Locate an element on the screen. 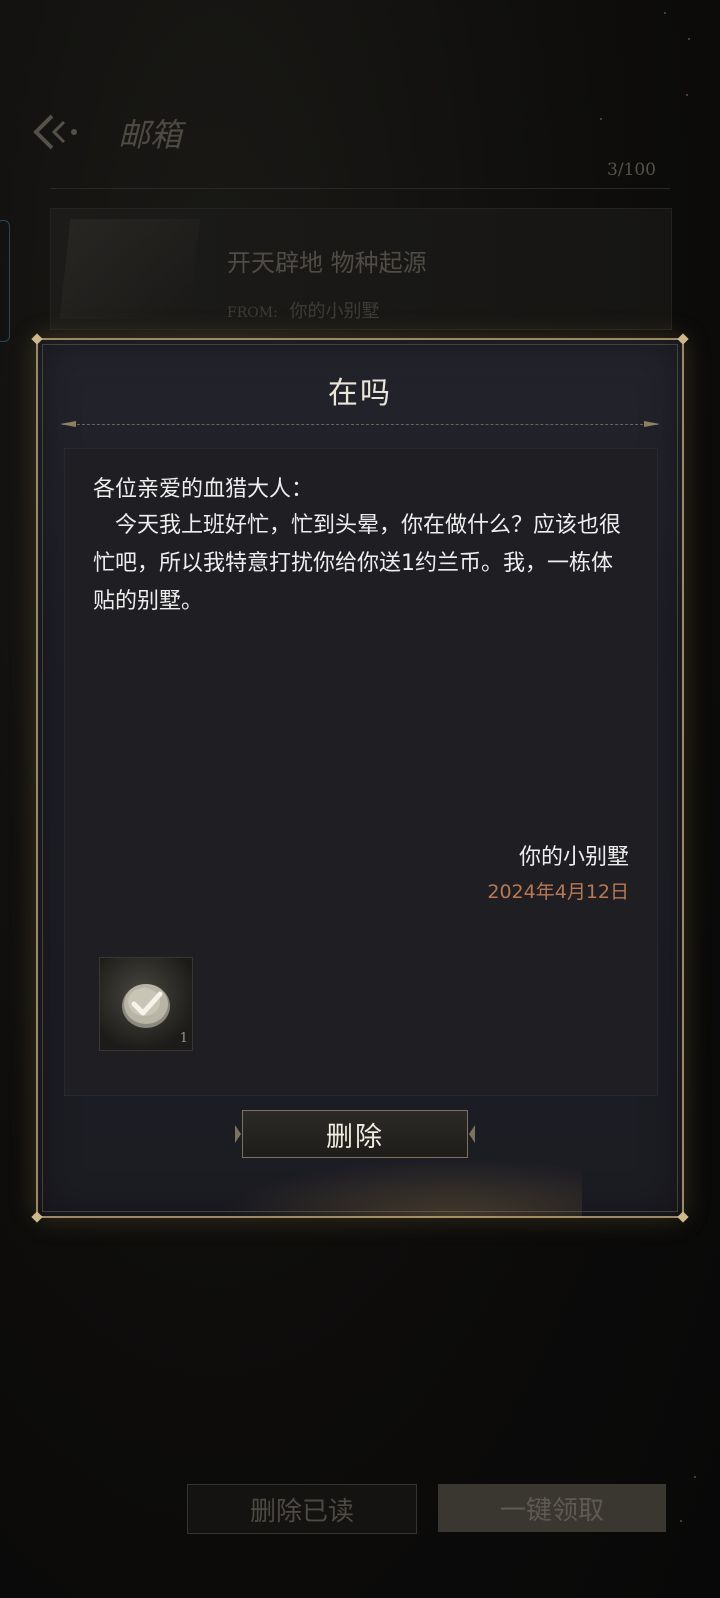 This screenshot has width=720, height=1598. title-divider is located at coordinates (360, 425).